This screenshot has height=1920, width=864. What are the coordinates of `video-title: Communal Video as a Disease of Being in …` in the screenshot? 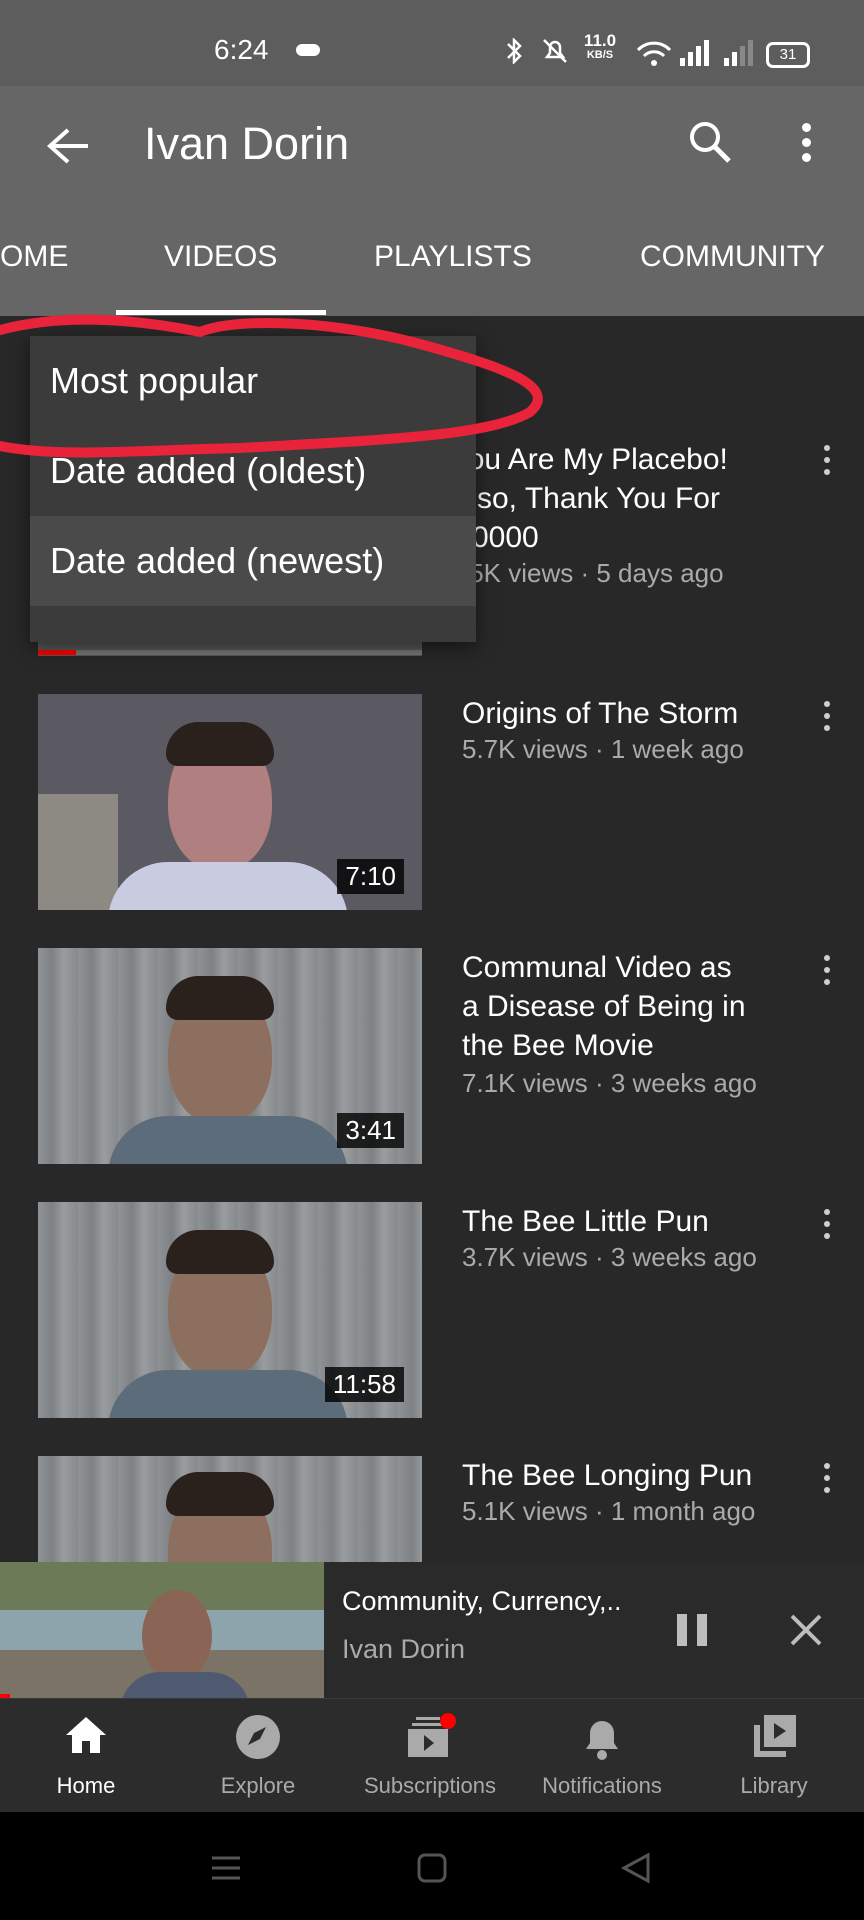 It's located at (627, 1006).